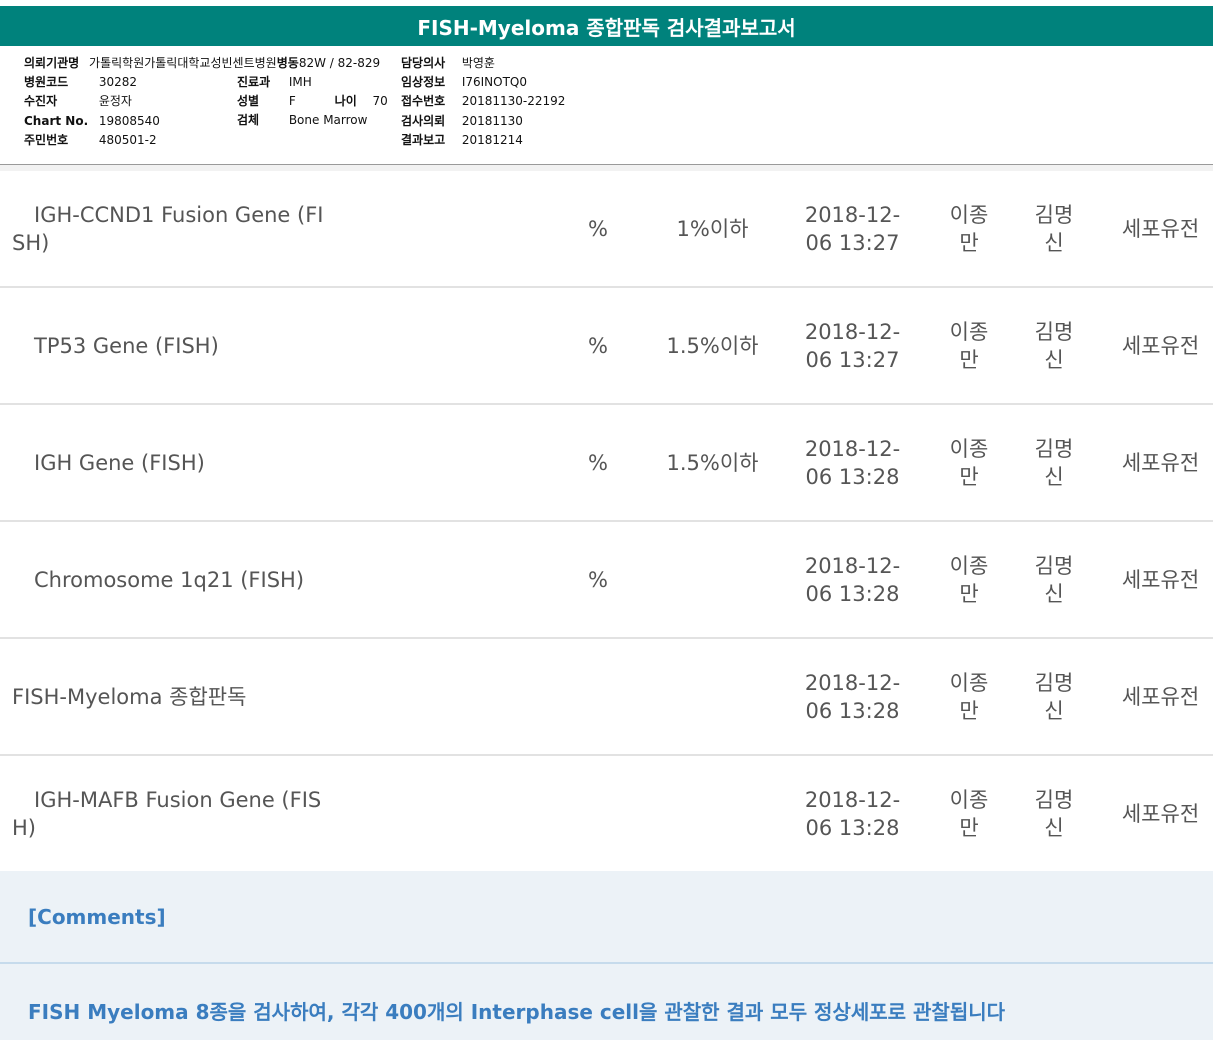 The height and width of the screenshot is (1040, 1213). Describe the element at coordinates (712, 228) in the screenshot. I see `result-reference: 1%이하` at that location.